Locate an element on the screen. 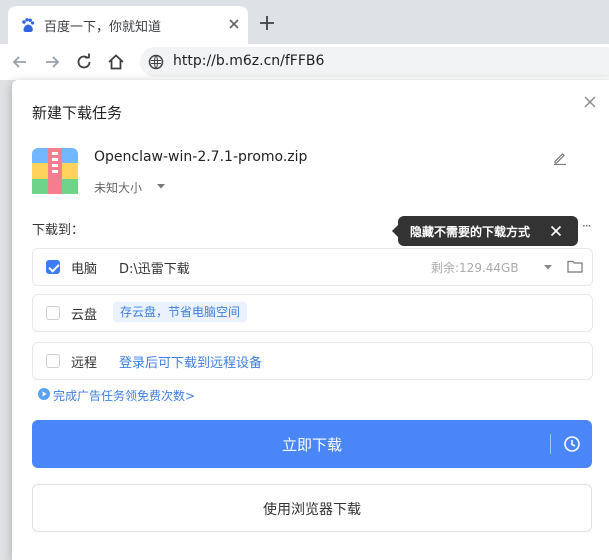  ad-task-link: 完成广告任务领免费次数> is located at coordinates (124, 395).